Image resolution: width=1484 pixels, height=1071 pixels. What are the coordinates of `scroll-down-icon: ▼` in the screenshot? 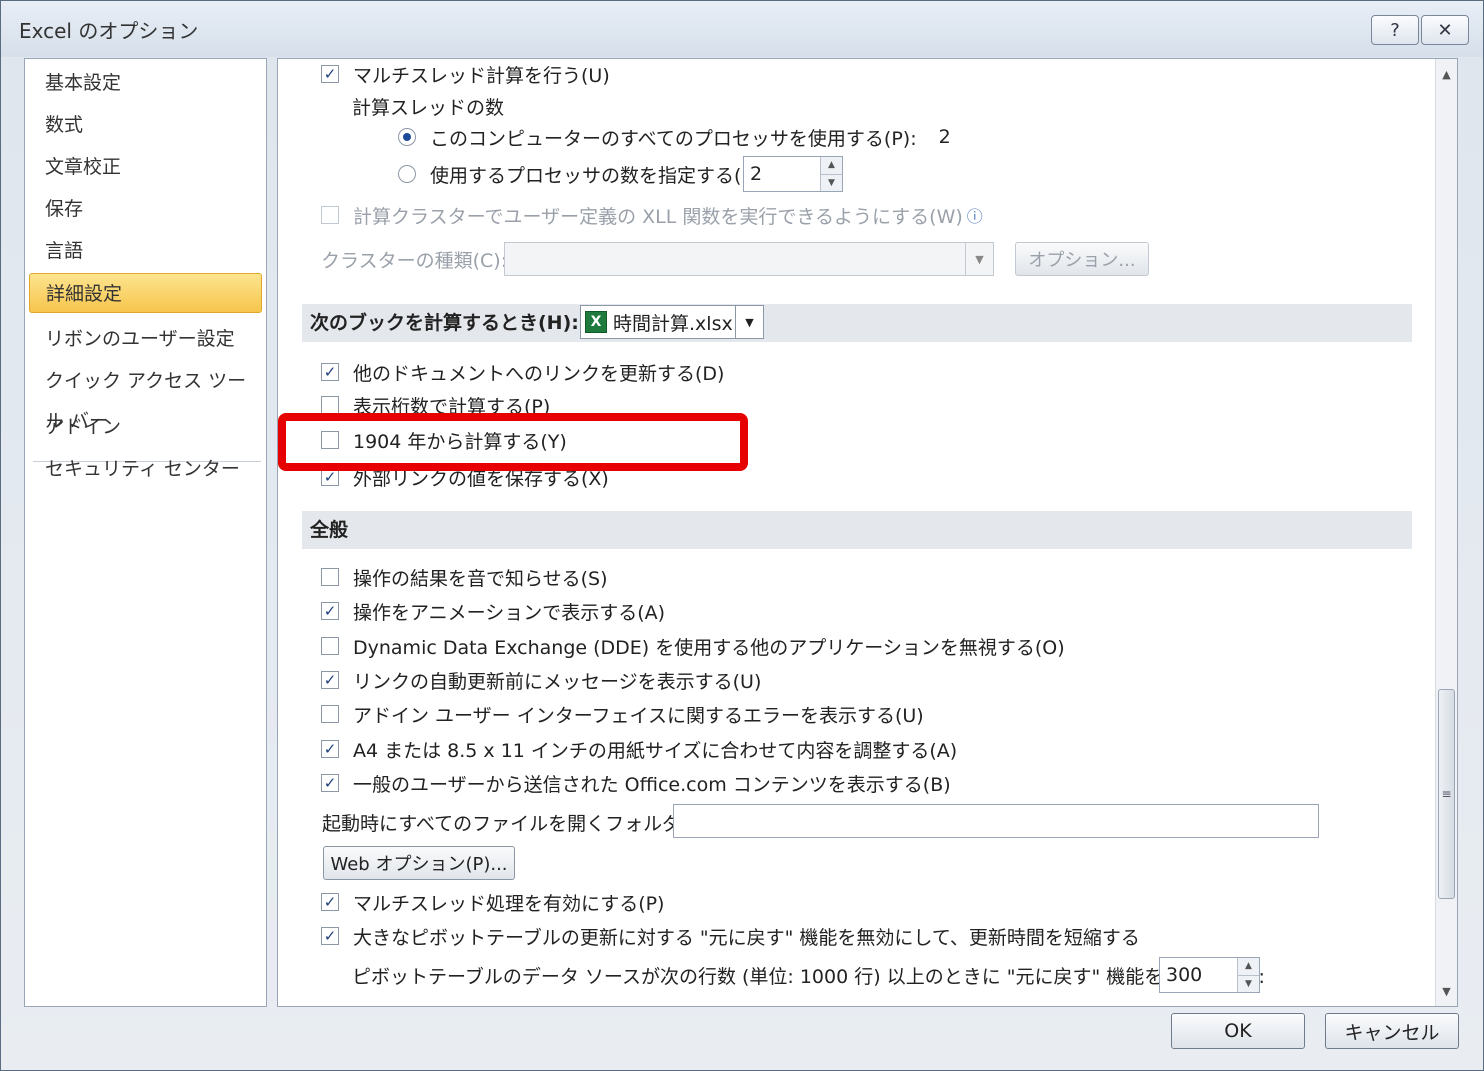 It's located at (1446, 991).